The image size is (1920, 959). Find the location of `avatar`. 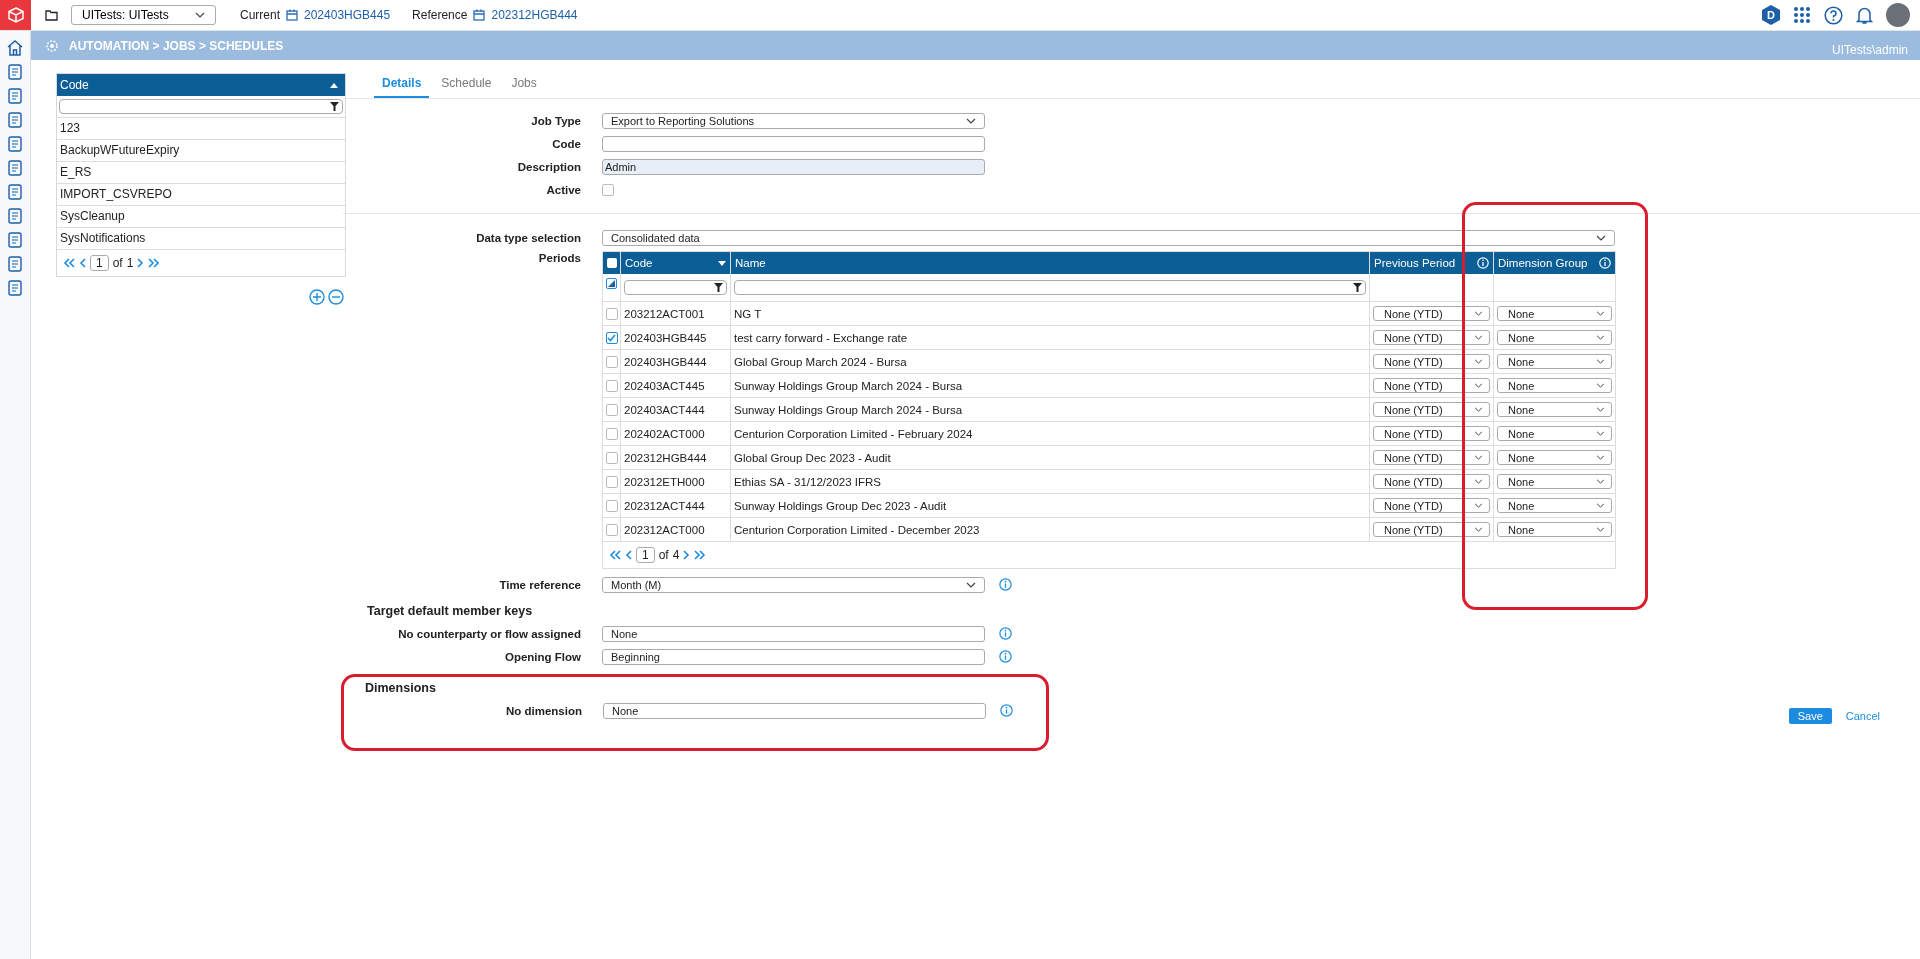

avatar is located at coordinates (1898, 15).